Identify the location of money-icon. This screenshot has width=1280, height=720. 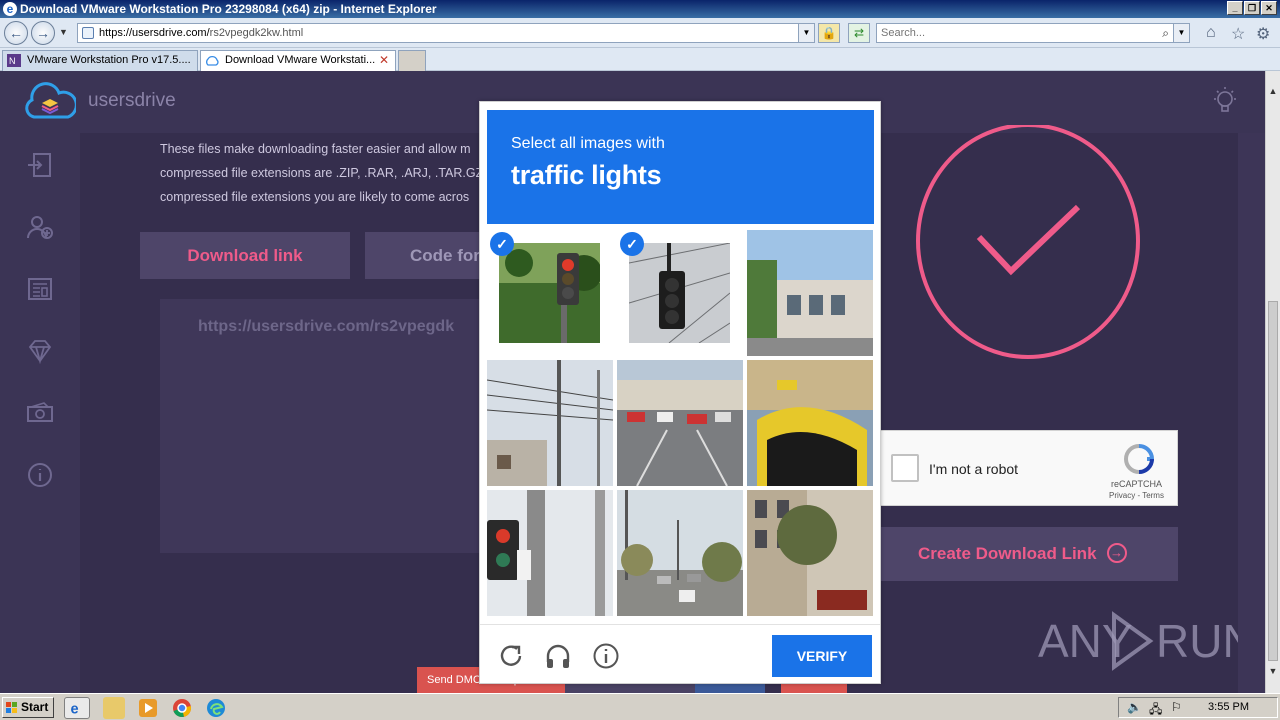
(40, 413).